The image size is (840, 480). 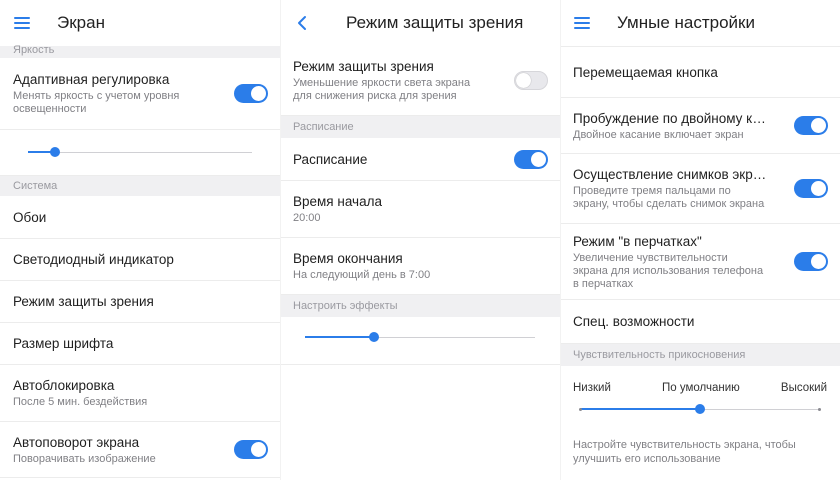 I want to click on double-tap-sub: Двойное касание включает экран, so click(x=658, y=134).